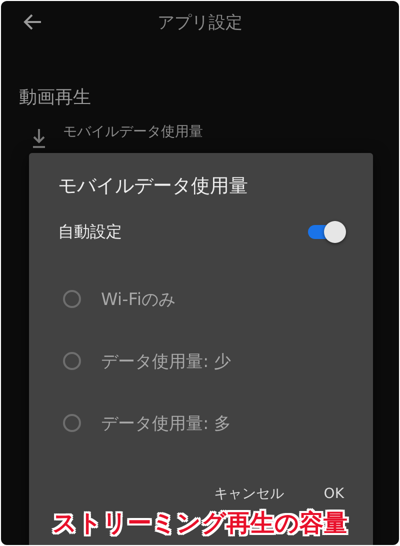 The height and width of the screenshot is (546, 400). What do you see at coordinates (138, 299) in the screenshot?
I see `option-label: Wi-Fiのみ` at bounding box center [138, 299].